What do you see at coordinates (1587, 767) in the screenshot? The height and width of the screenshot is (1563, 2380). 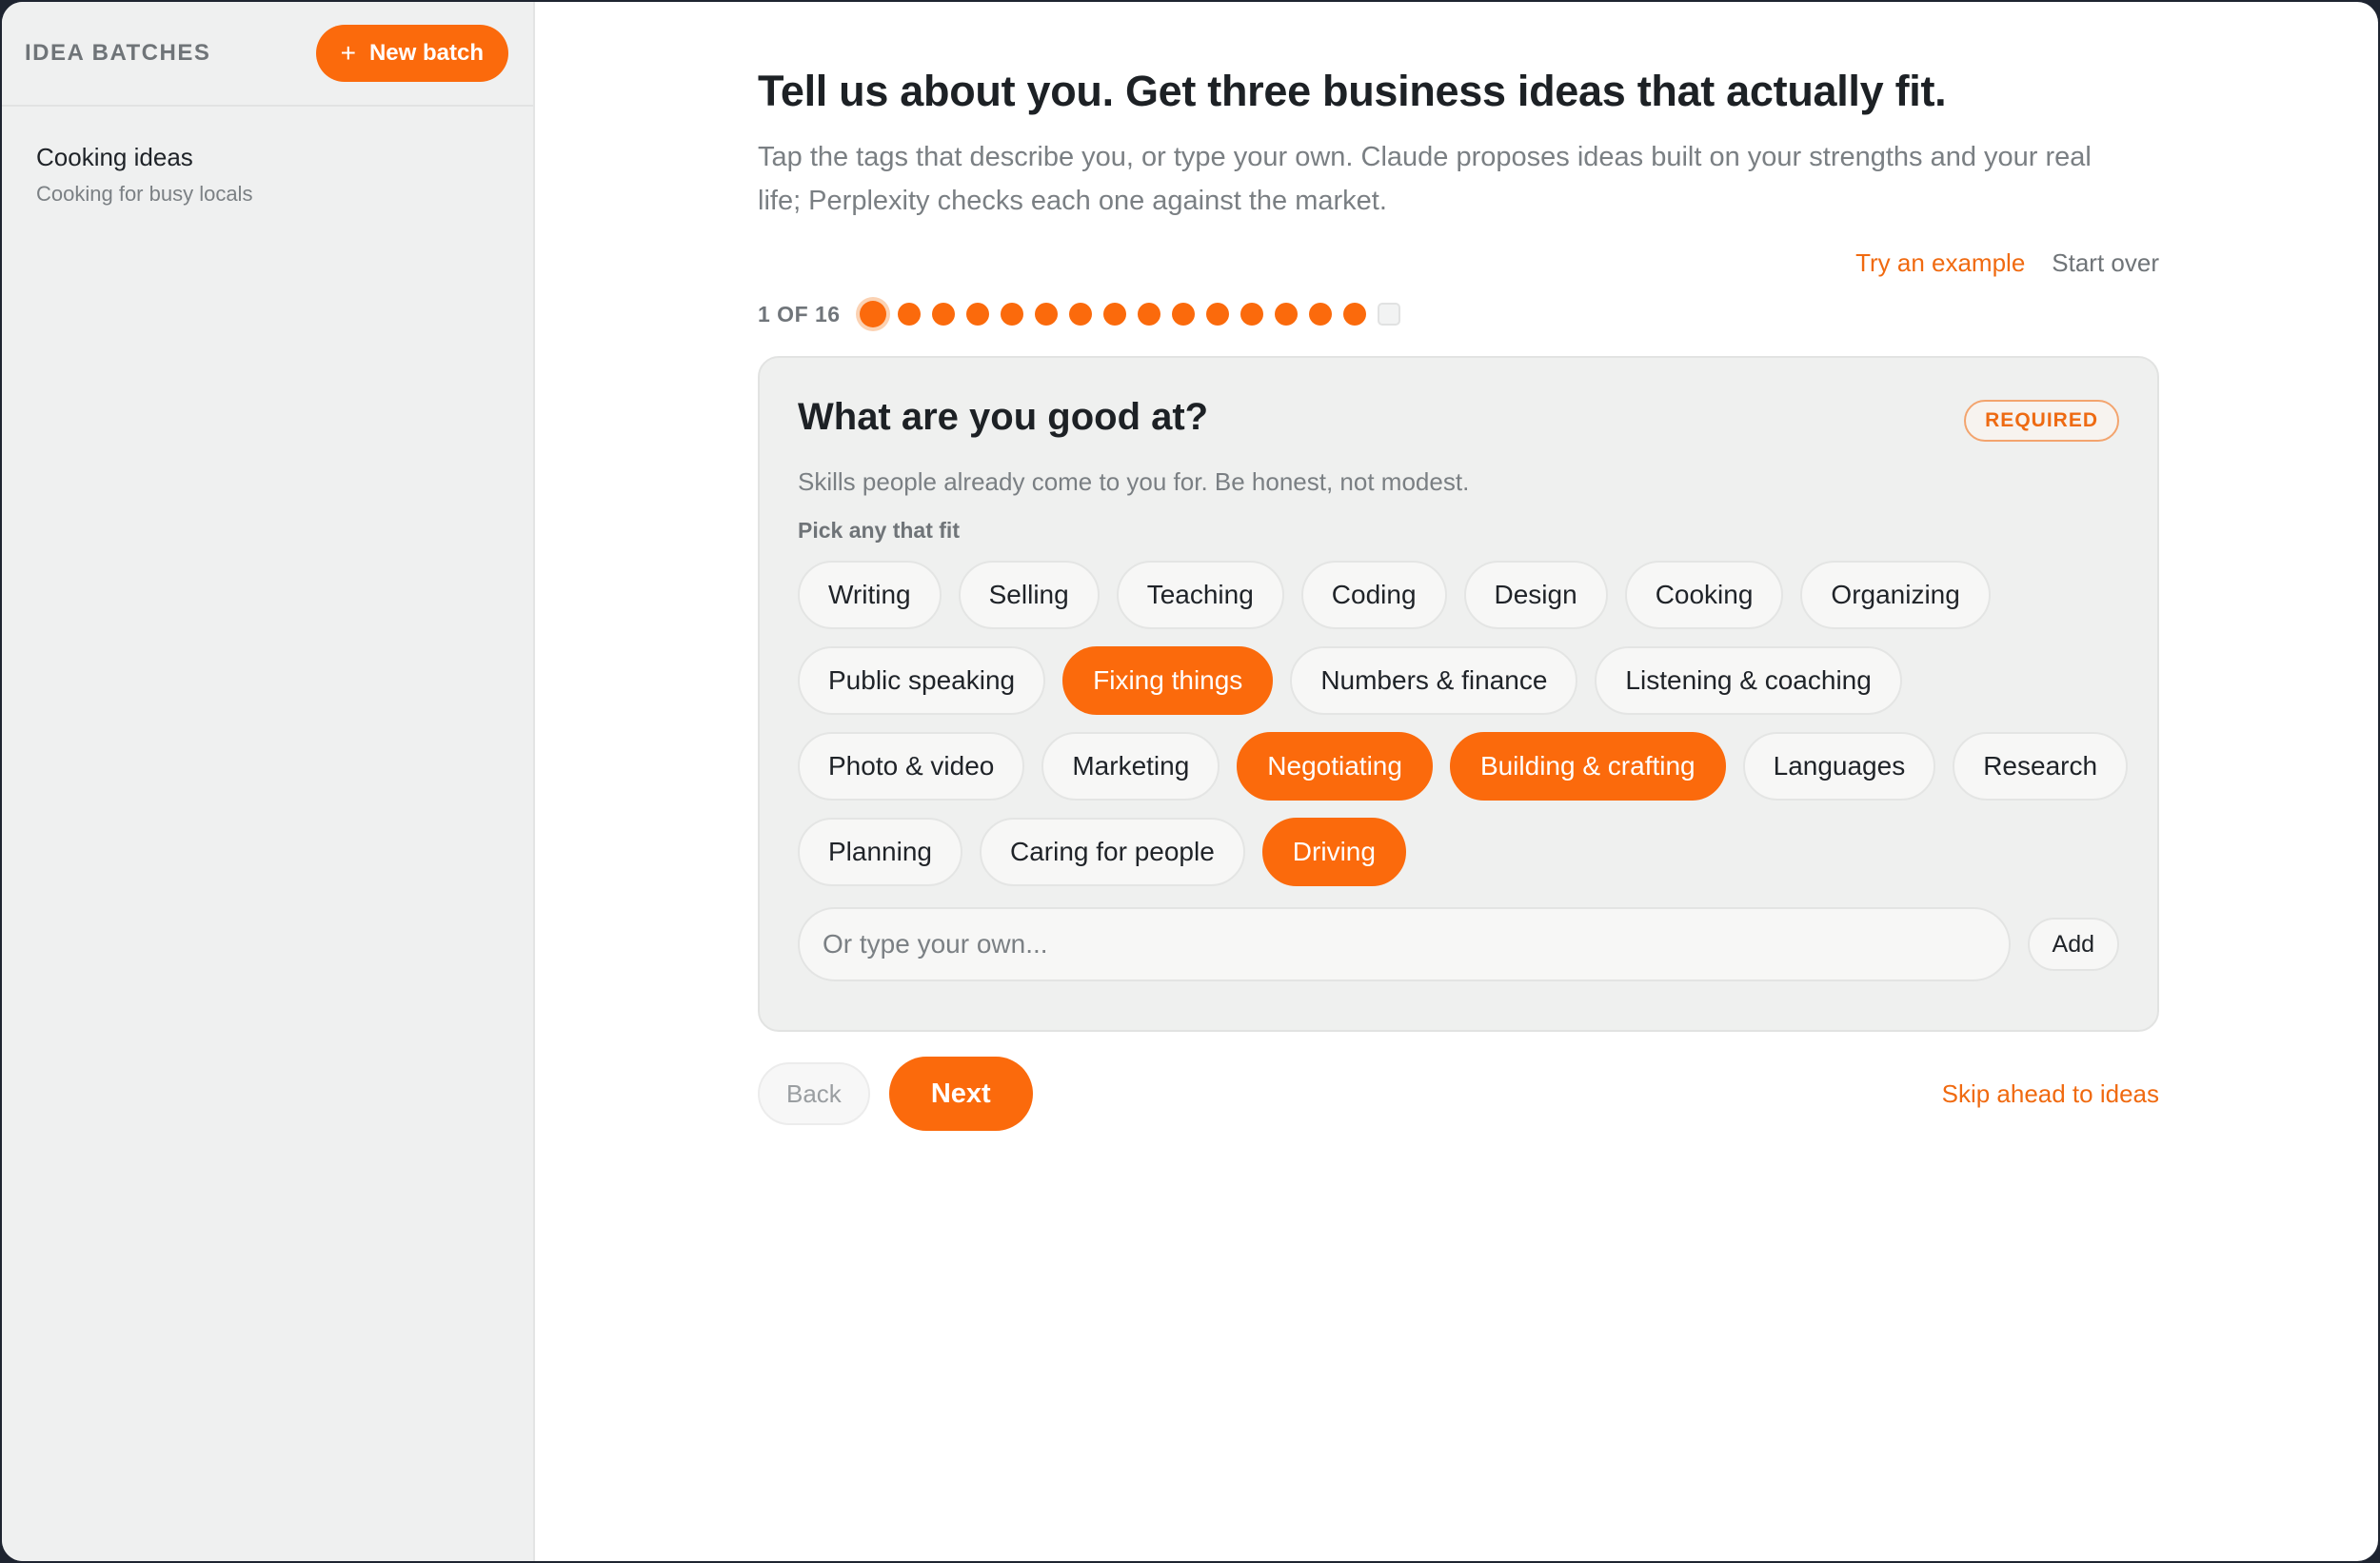 I see `tag-building-crafting: Building & crafting` at bounding box center [1587, 767].